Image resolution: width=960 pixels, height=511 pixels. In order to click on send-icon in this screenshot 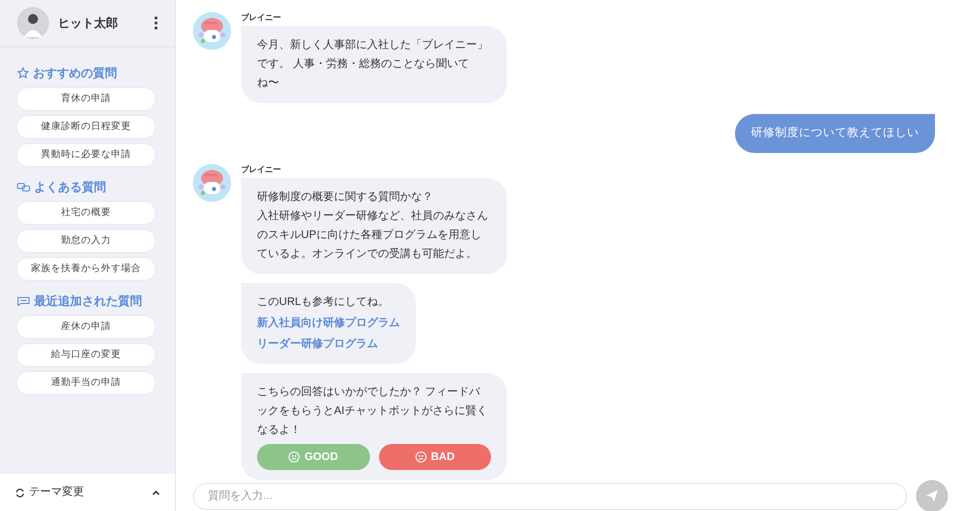, I will do `click(932, 496)`.